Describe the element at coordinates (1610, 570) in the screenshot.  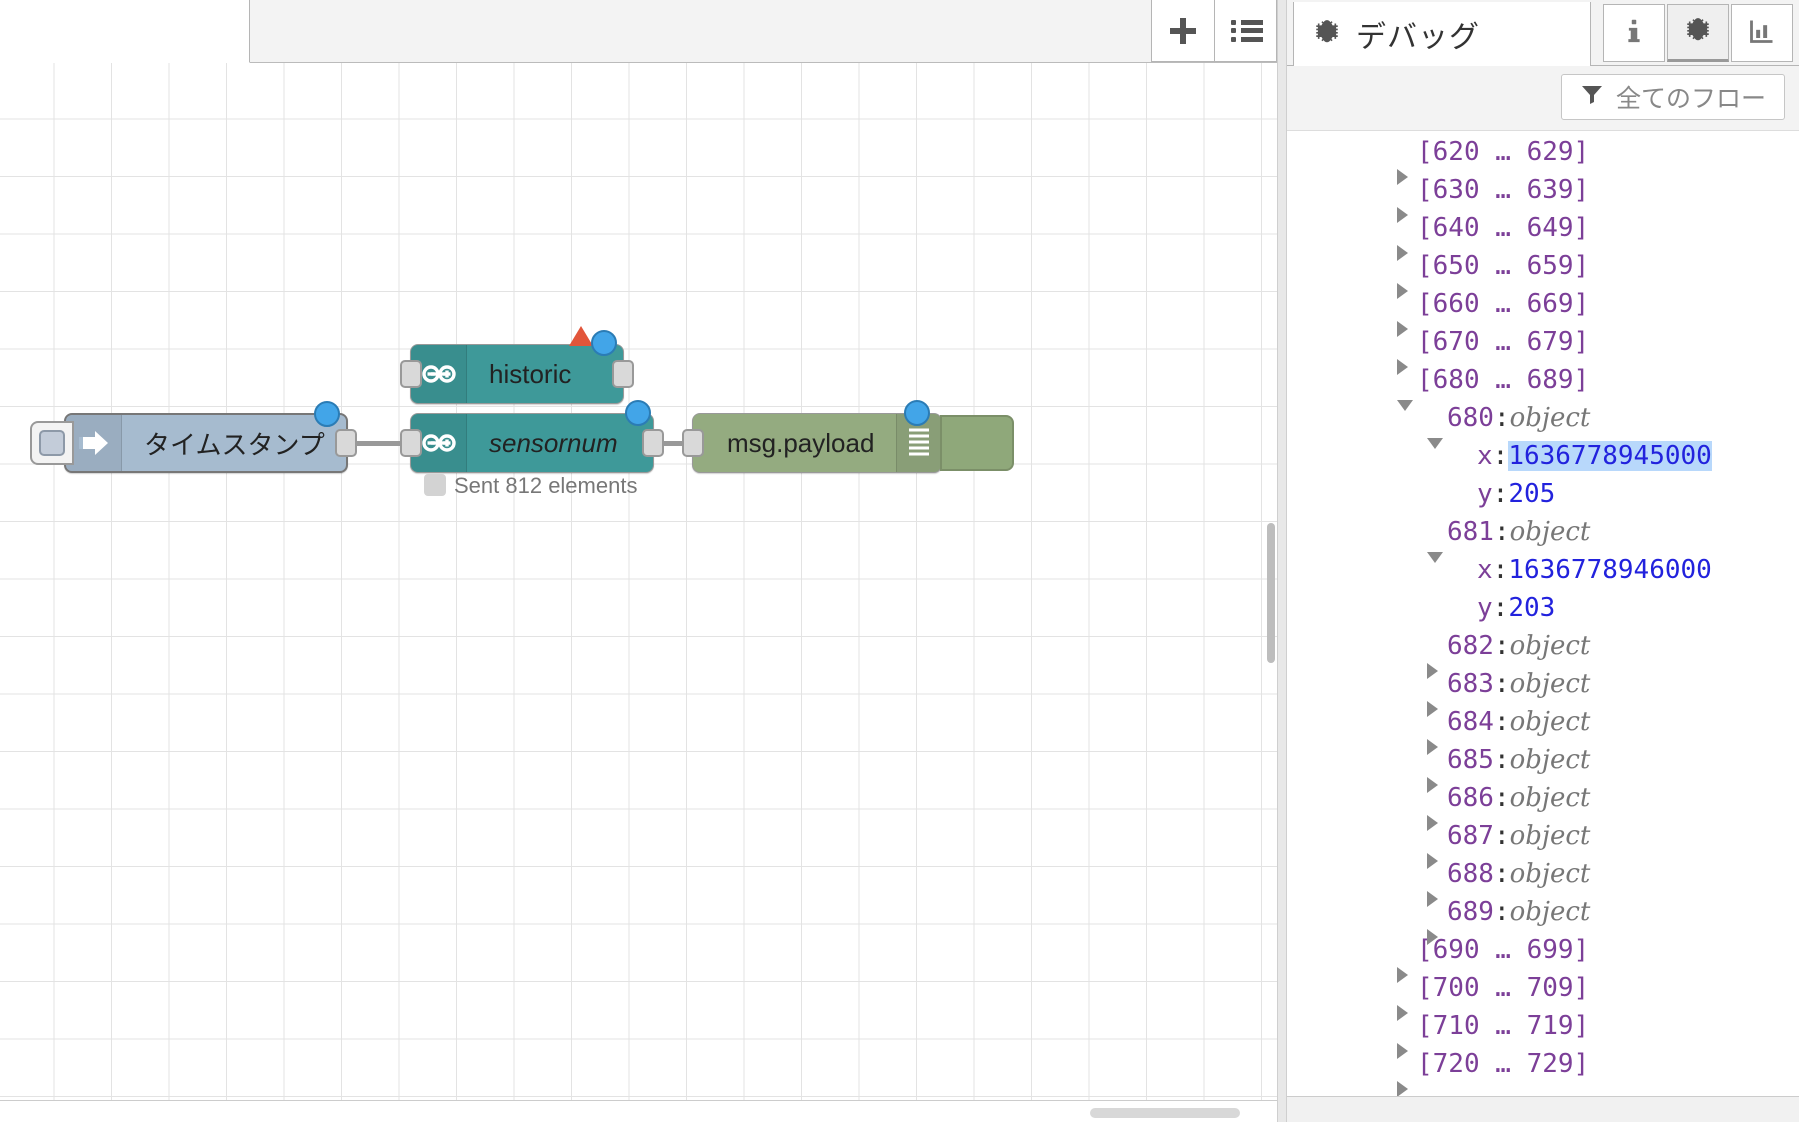
I see `debug-property-value: 1636778946000` at that location.